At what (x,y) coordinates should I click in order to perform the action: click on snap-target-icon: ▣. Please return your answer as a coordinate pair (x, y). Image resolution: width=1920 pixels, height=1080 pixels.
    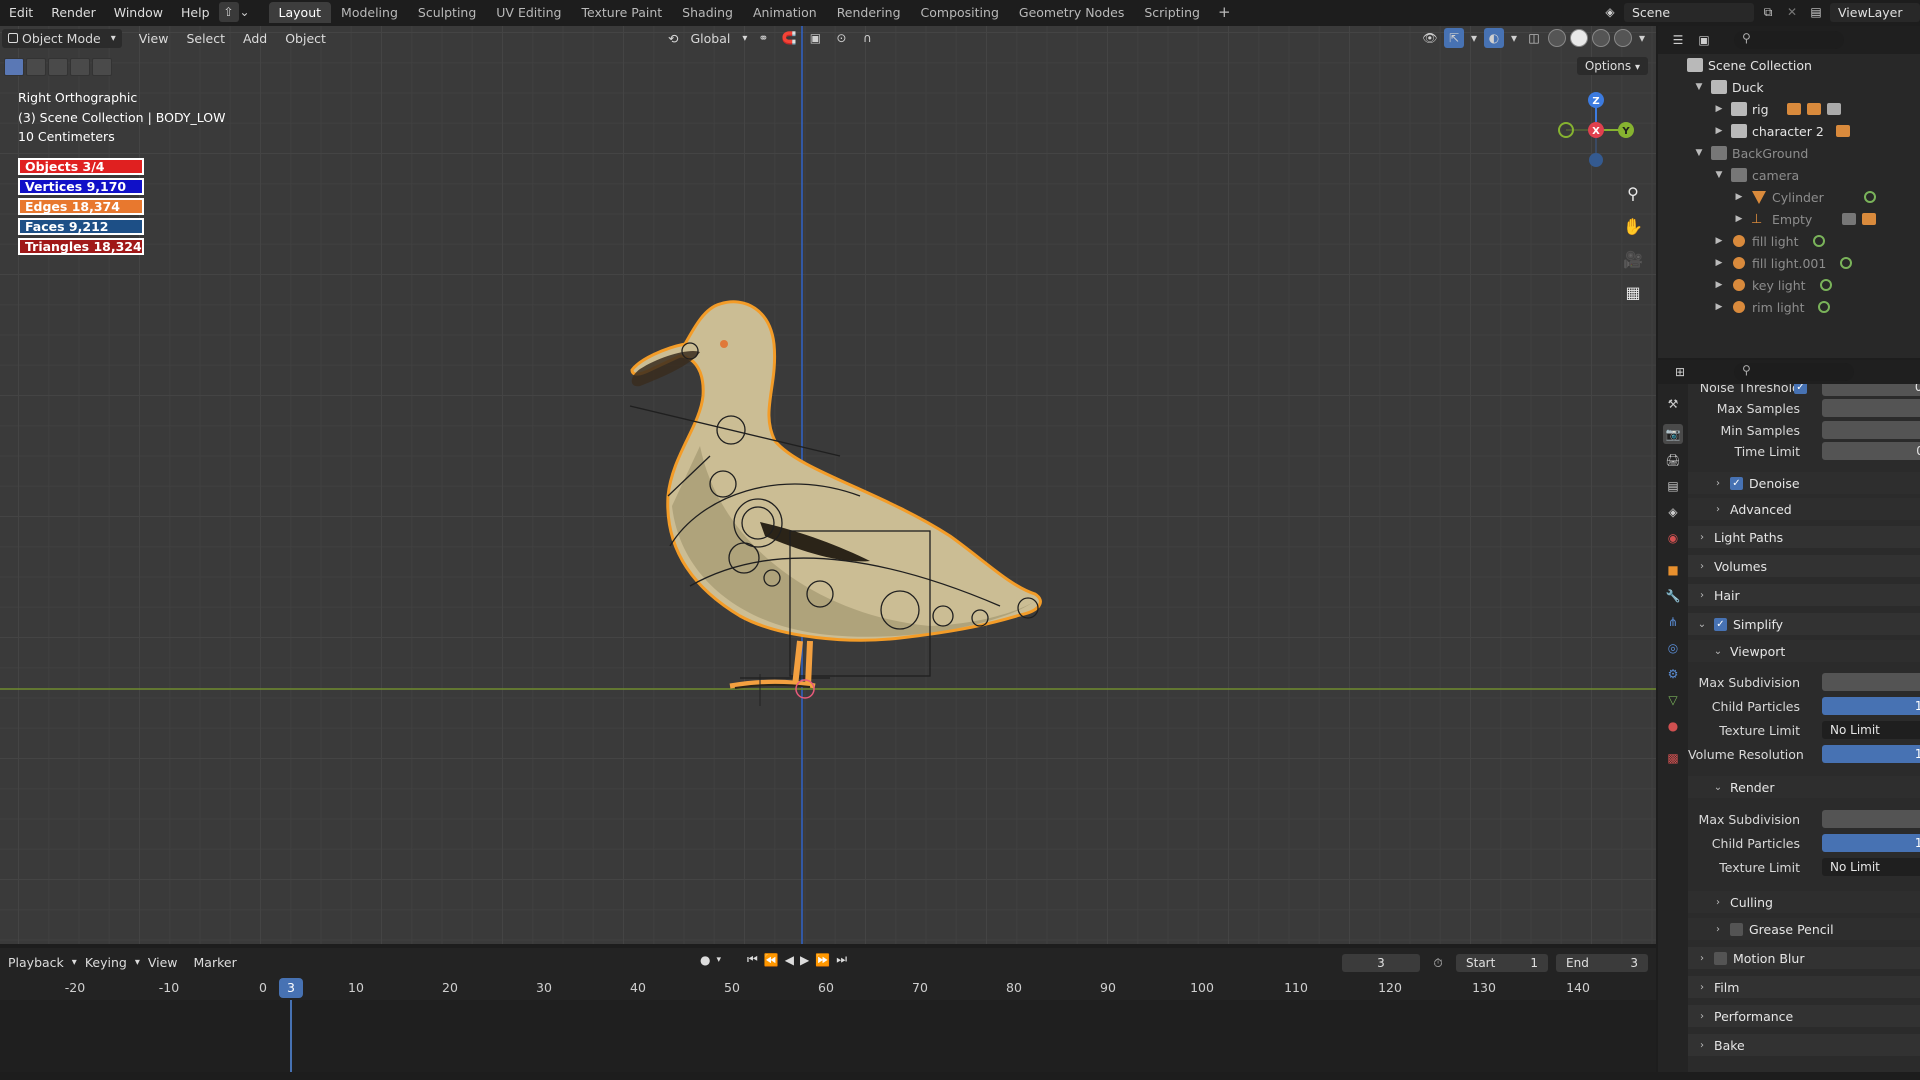
    Looking at the image, I should click on (815, 38).